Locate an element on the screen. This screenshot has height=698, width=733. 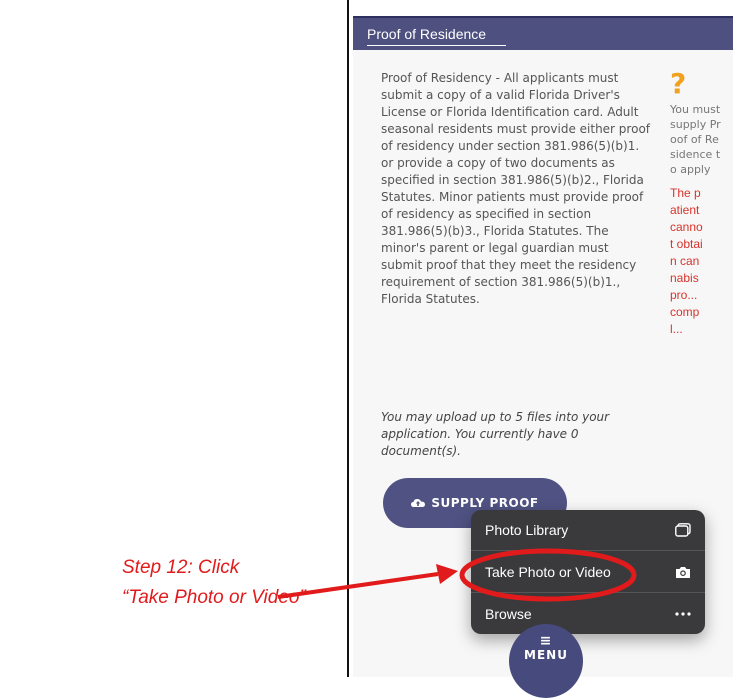
menu-button: ≡ MENU is located at coordinates (546, 661).